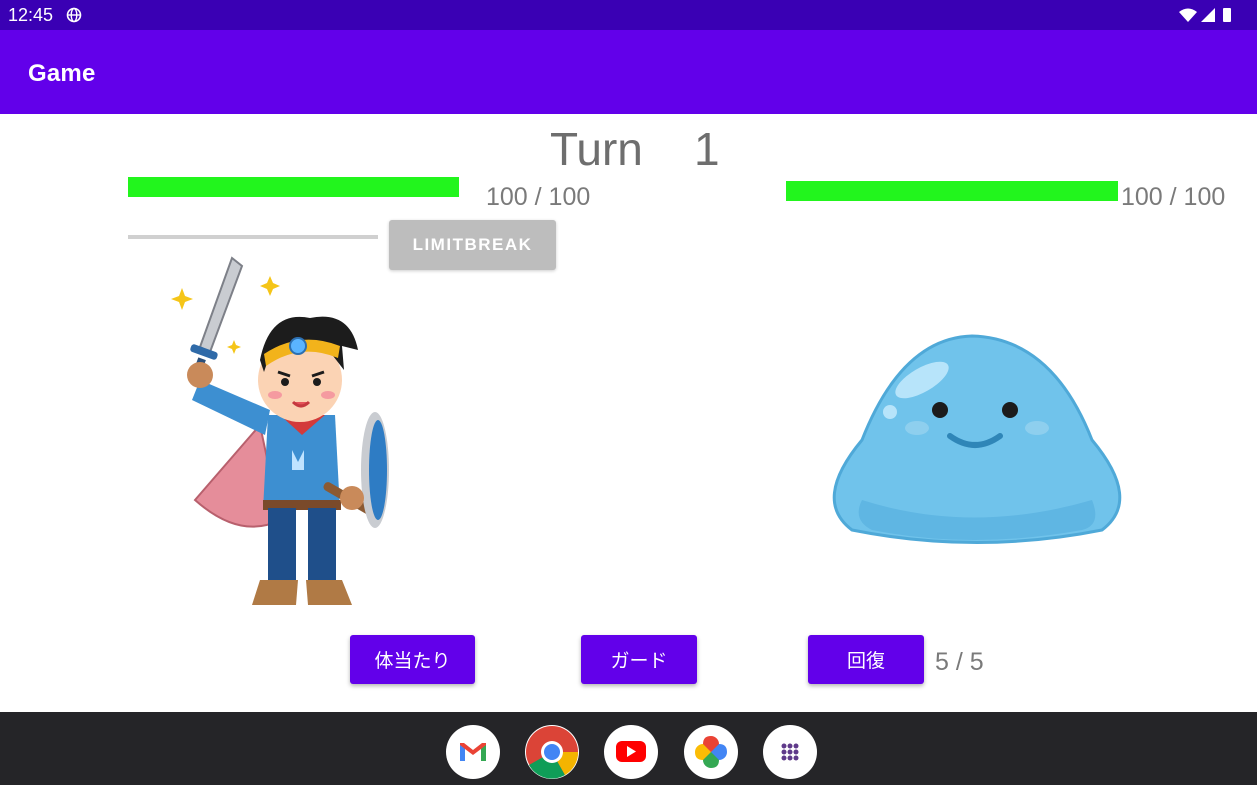  What do you see at coordinates (280, 430) in the screenshot?
I see `hero-character-image` at bounding box center [280, 430].